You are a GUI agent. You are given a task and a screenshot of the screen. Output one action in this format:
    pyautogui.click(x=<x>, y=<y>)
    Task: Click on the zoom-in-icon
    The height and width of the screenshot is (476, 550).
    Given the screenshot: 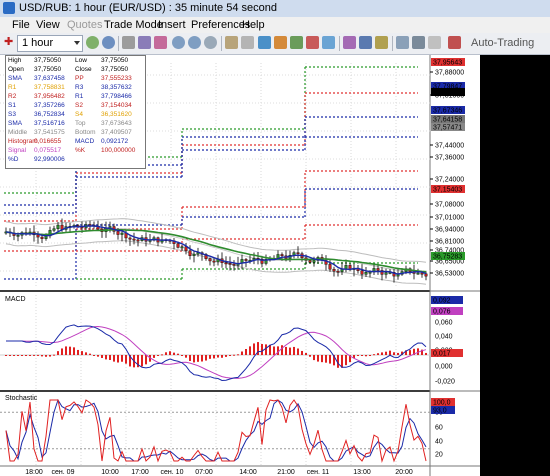 What is the action you would take?
    pyautogui.click(x=178, y=42)
    